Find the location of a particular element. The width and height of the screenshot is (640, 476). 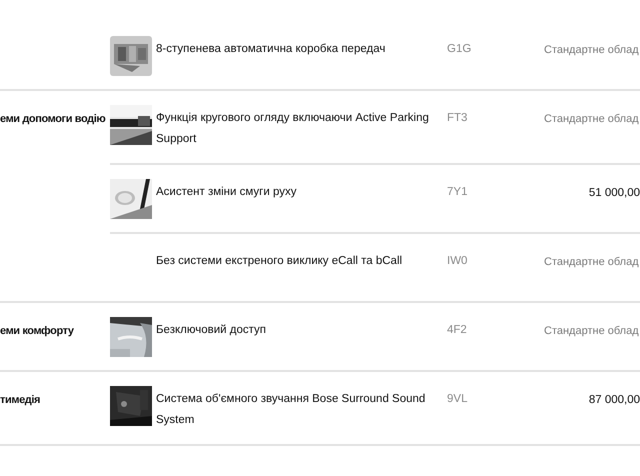

category-label: еми допомоги водію is located at coordinates (53, 119).